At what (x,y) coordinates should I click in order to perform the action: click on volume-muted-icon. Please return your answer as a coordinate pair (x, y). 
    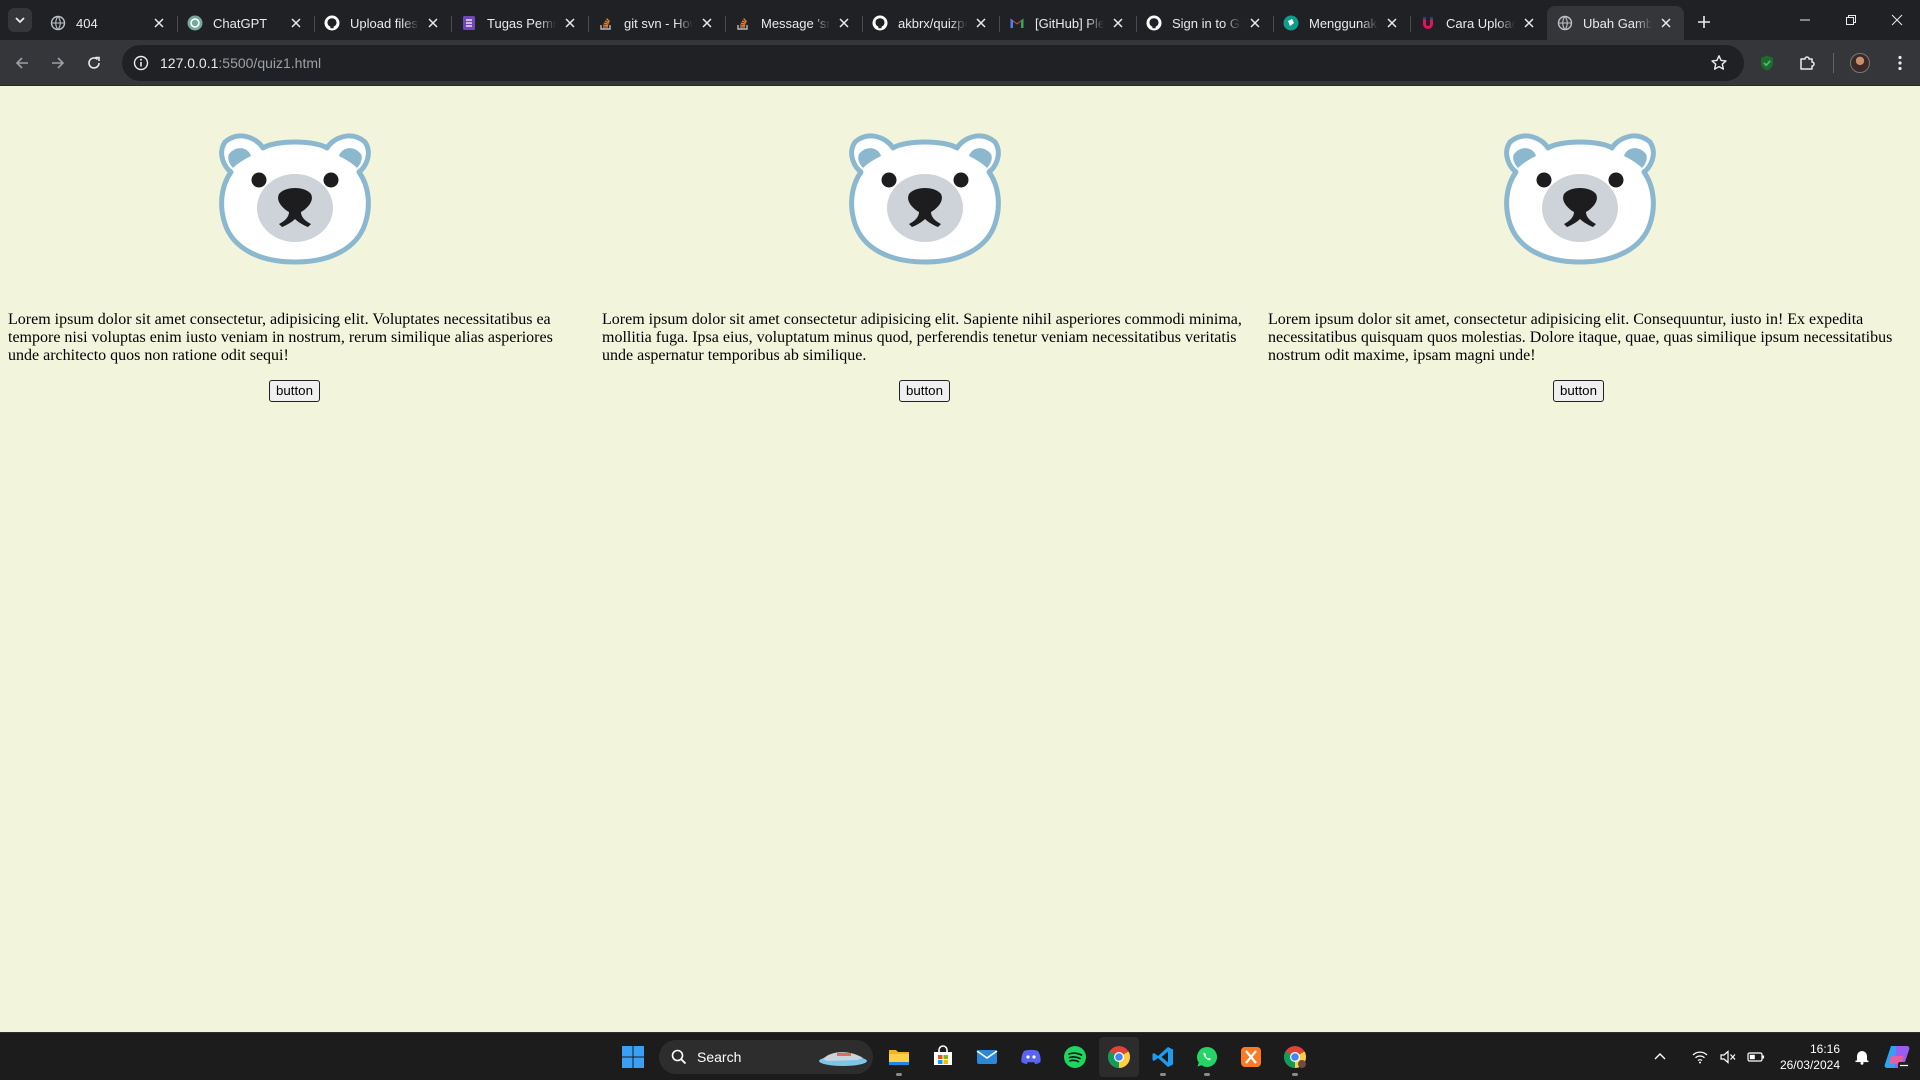
    Looking at the image, I should click on (1728, 1057).